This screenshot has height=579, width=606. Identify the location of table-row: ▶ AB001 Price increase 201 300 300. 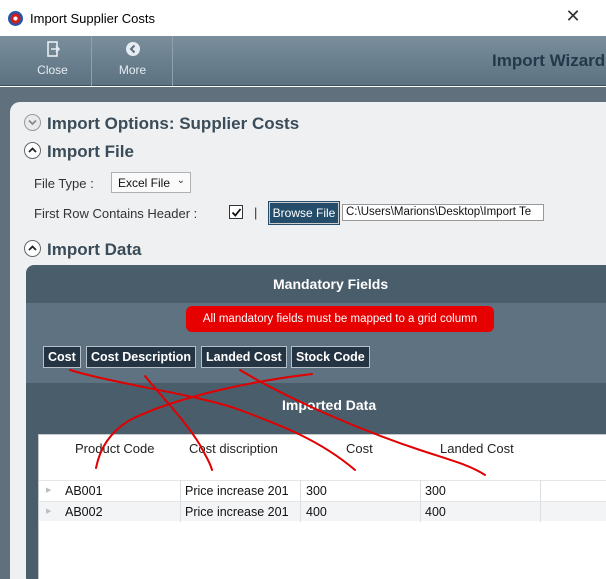
(322, 490).